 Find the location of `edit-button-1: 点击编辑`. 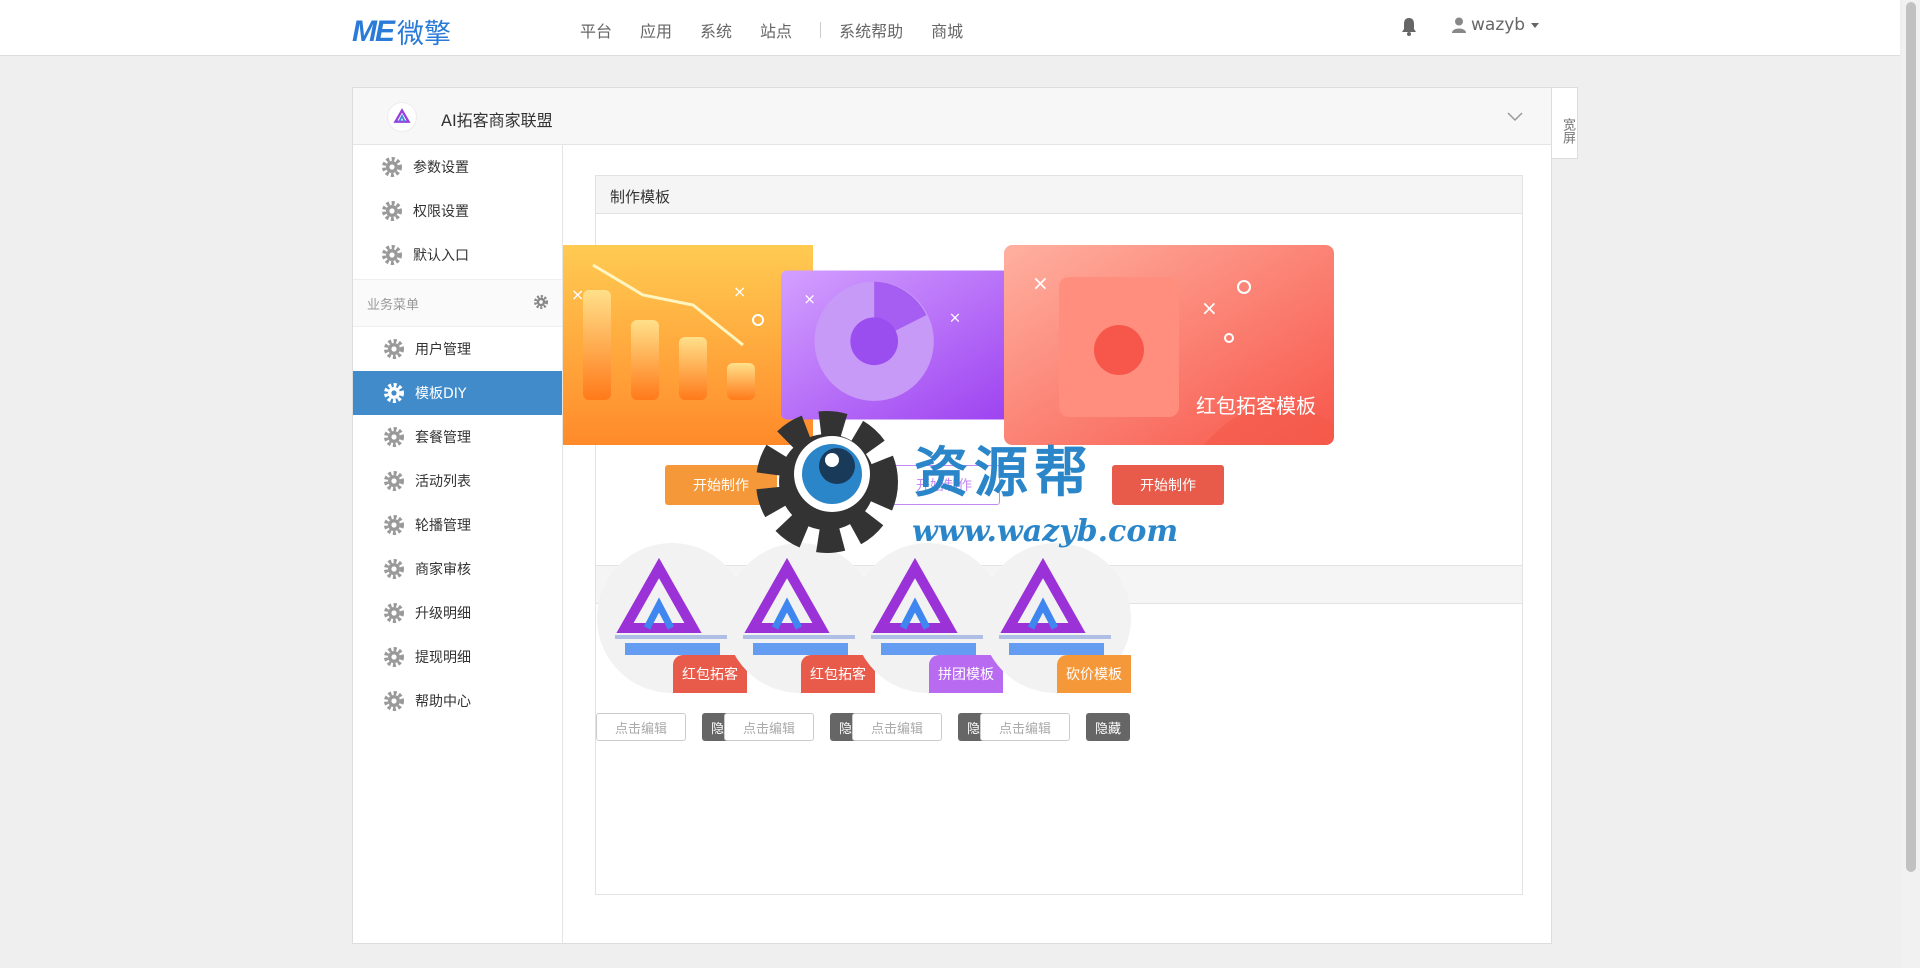

edit-button-1: 点击编辑 is located at coordinates (641, 727).